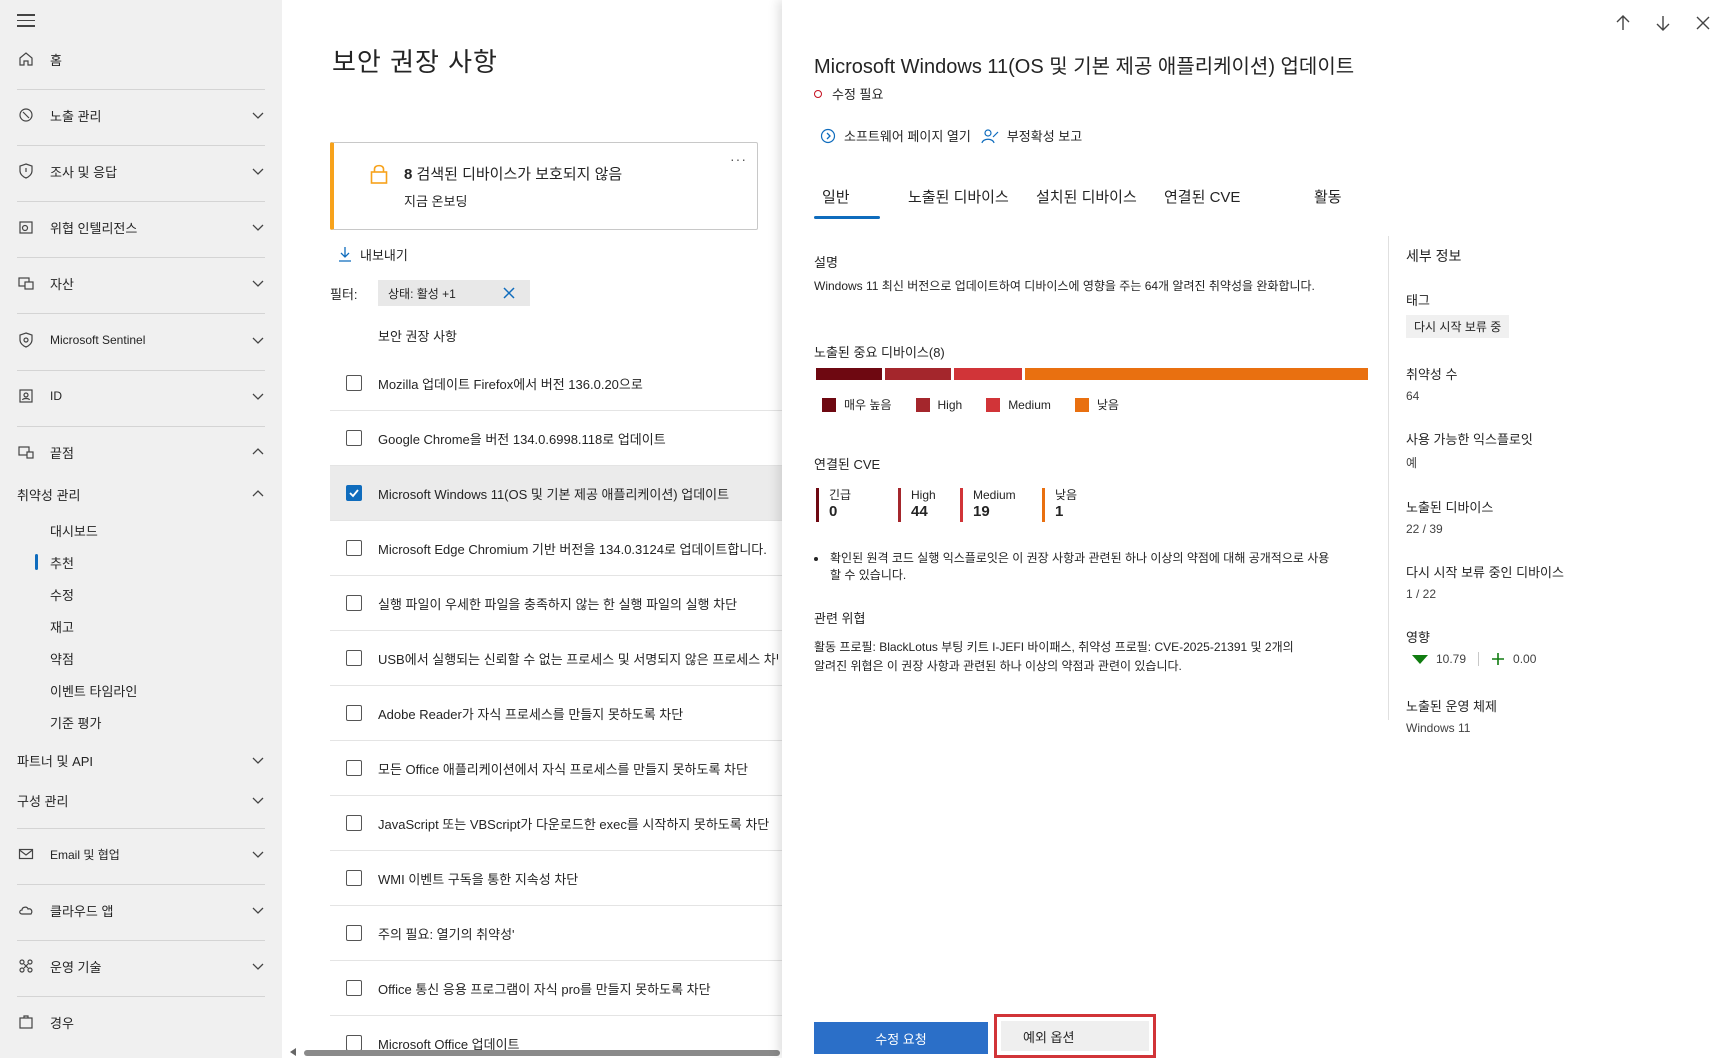 This screenshot has height=1058, width=1718. I want to click on table-row: Mozilla 업데이트 Firefox에서 버전 136.0.20으로, so click(556, 383).